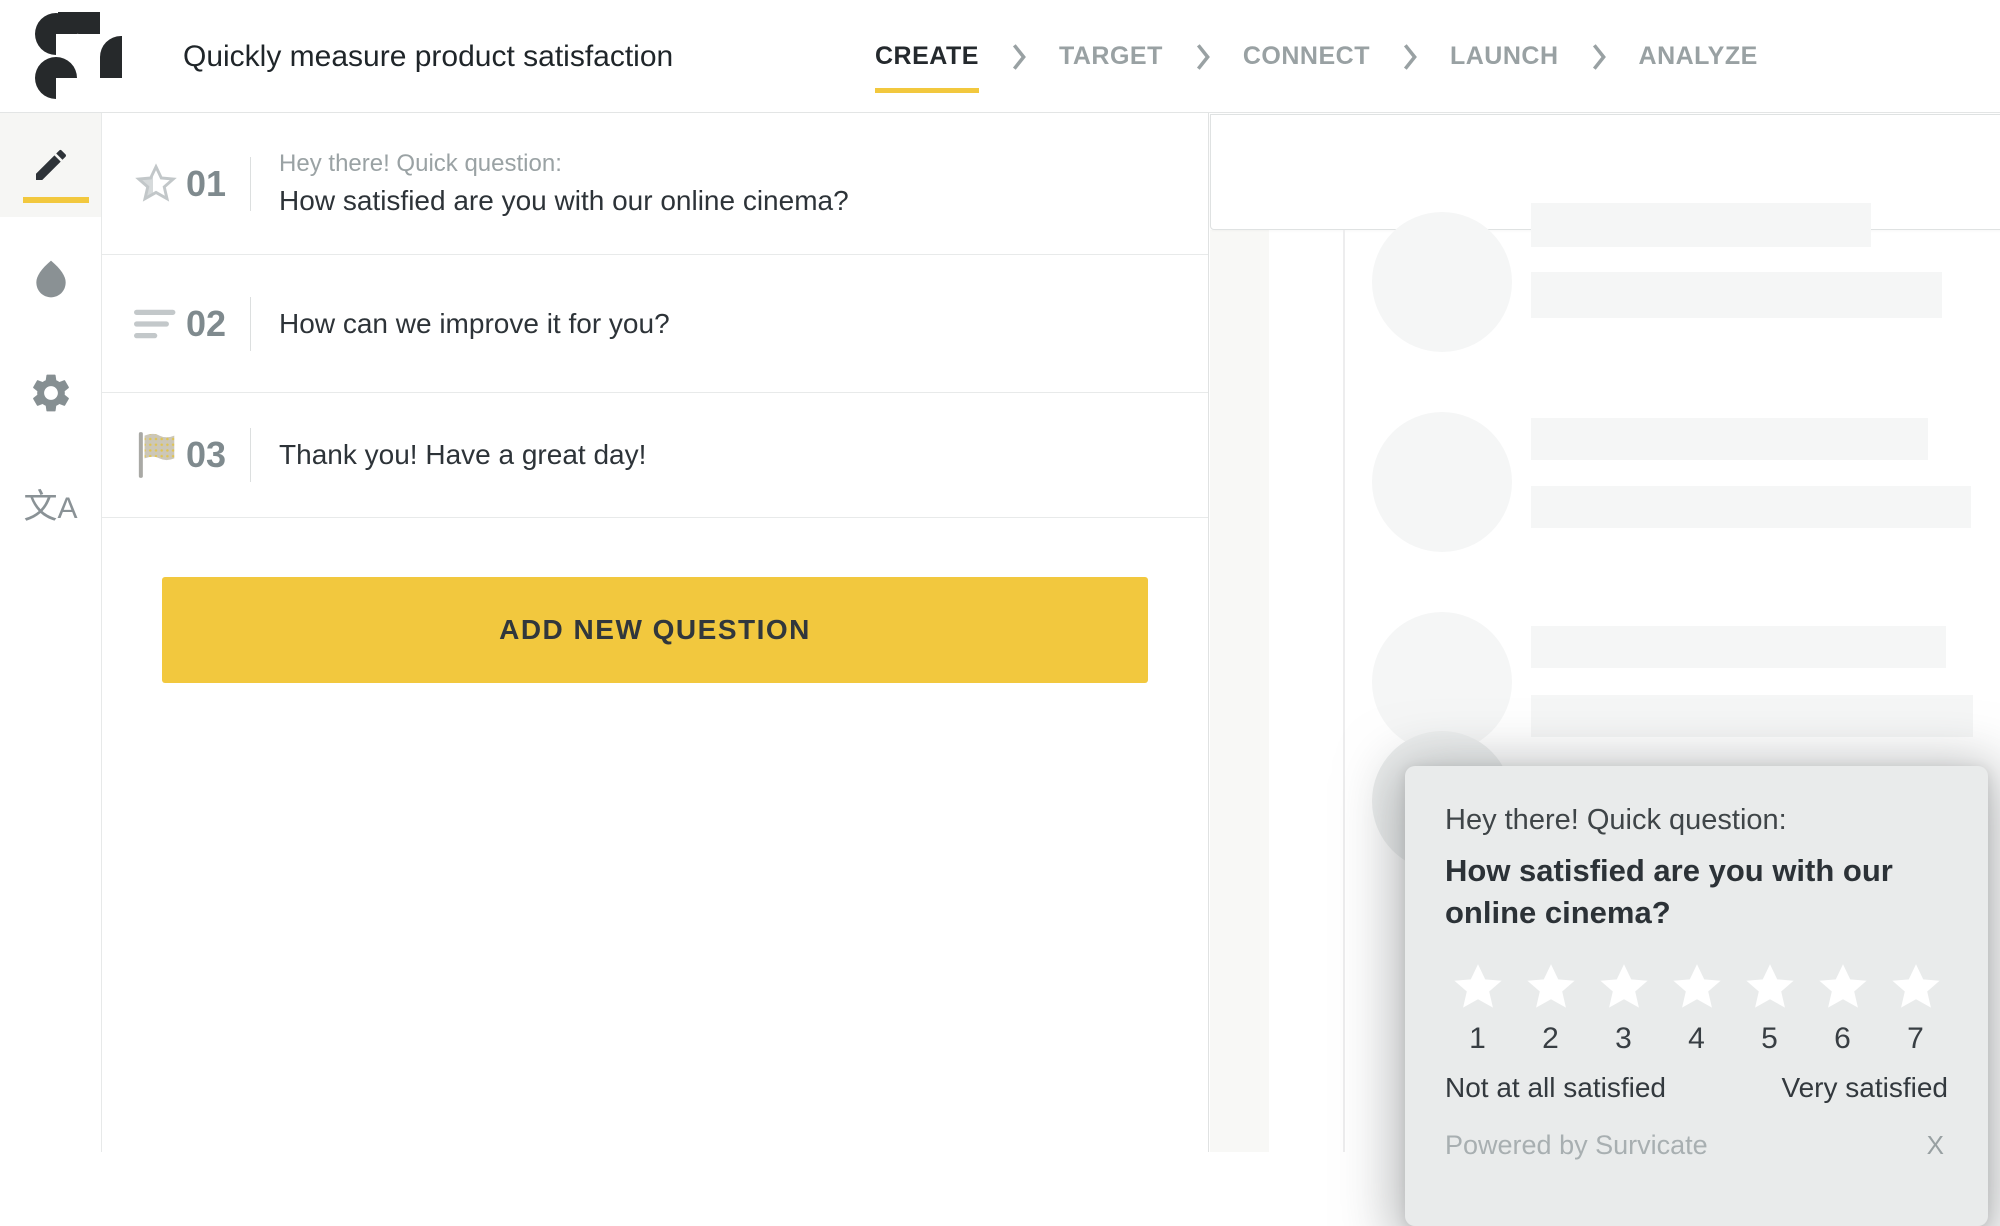  What do you see at coordinates (1477, 1039) in the screenshot?
I see `scale-number: 1` at bounding box center [1477, 1039].